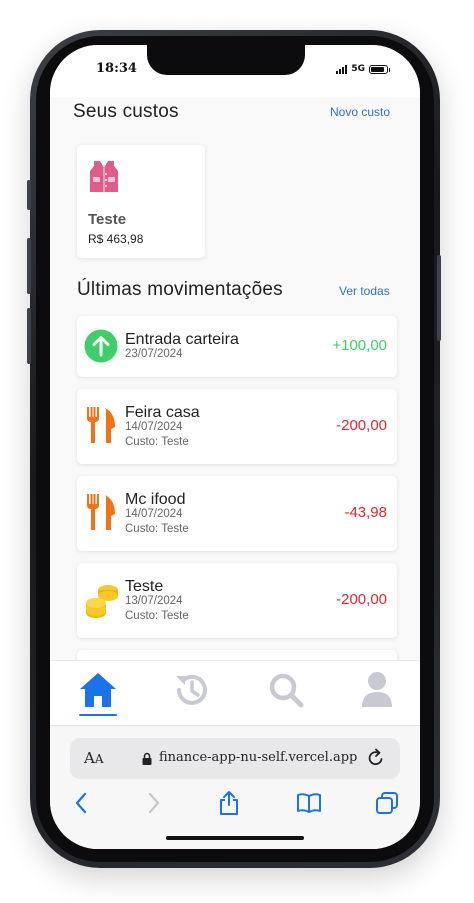 The height and width of the screenshot is (903, 474). Describe the element at coordinates (155, 499) in the screenshot. I see `movement-title: Mc ifood` at that location.